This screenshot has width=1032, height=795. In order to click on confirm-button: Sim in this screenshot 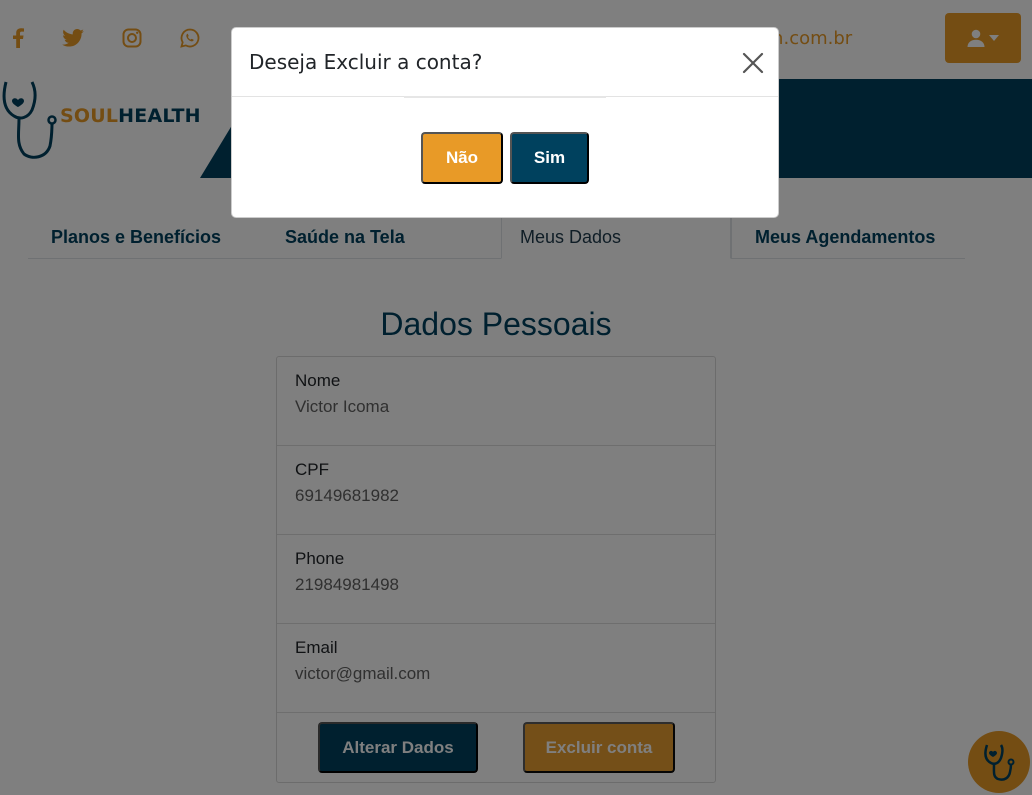, I will do `click(549, 158)`.